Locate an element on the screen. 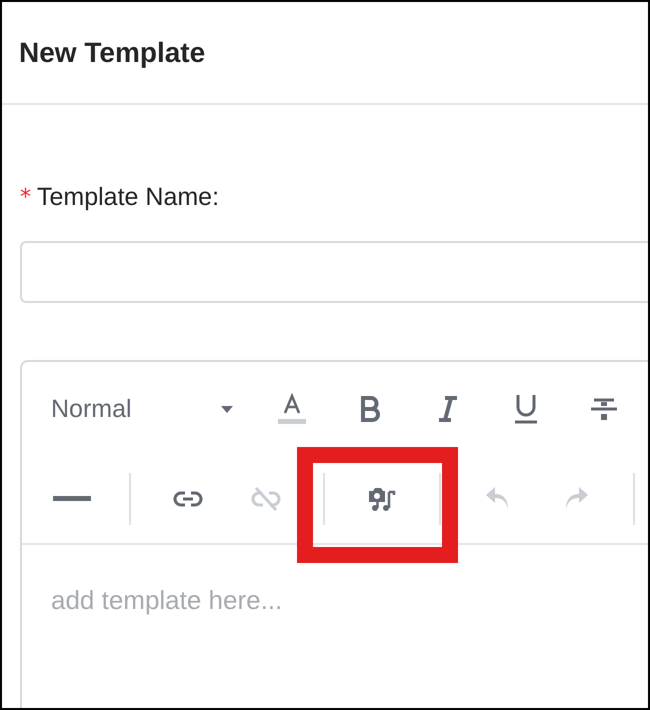 The height and width of the screenshot is (710, 650). caret-icon is located at coordinates (227, 409).